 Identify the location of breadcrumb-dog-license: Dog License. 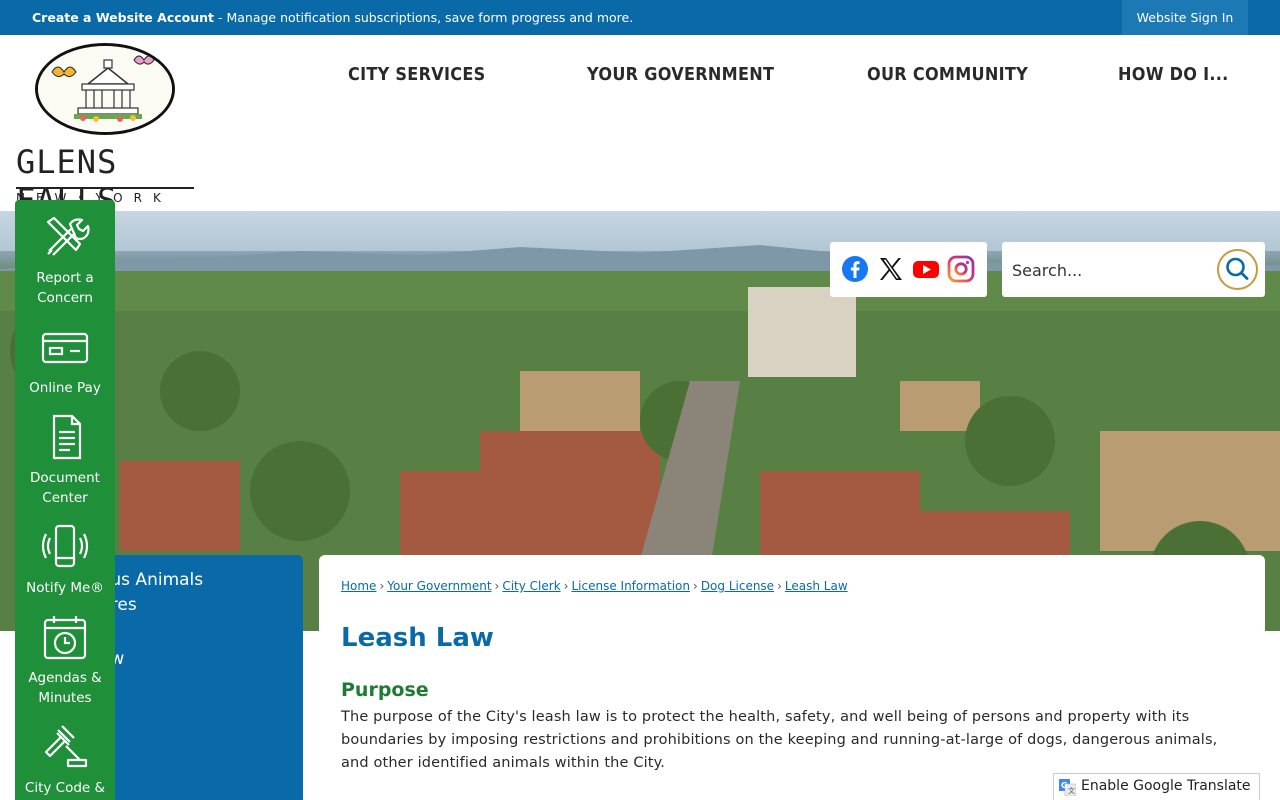
(737, 586).